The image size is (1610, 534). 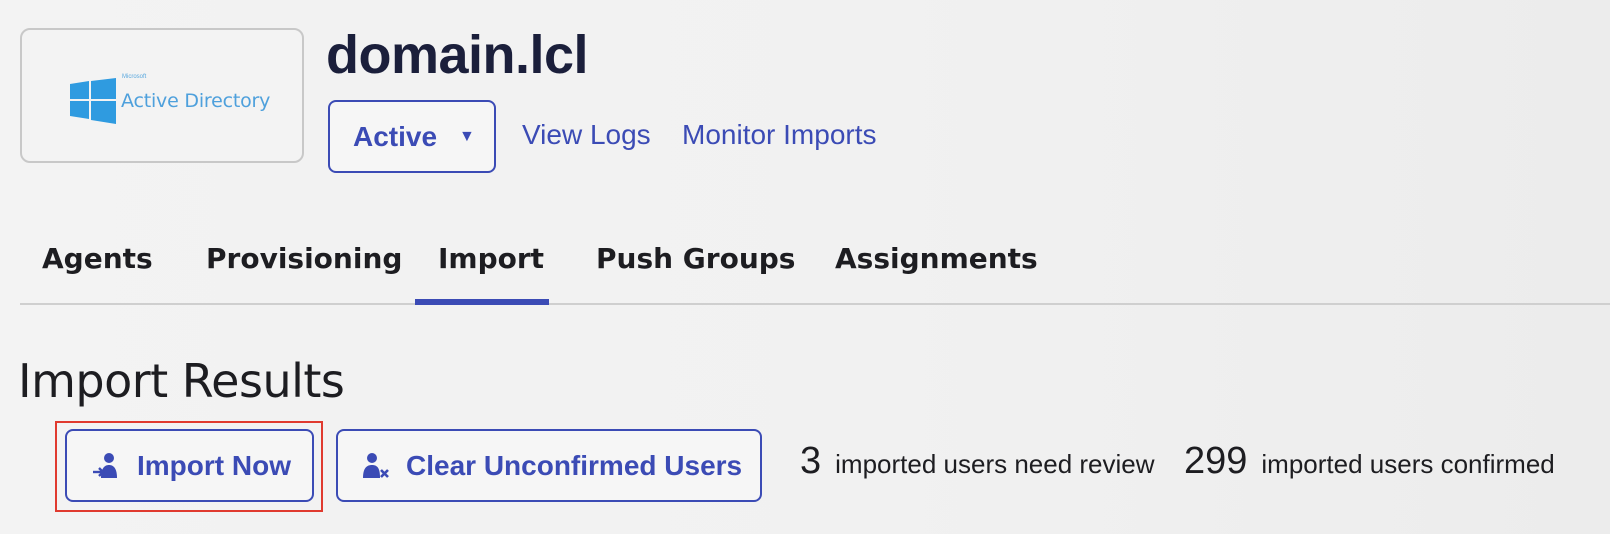 I want to click on review-stat: 3 imported users need review, so click(x=977, y=461).